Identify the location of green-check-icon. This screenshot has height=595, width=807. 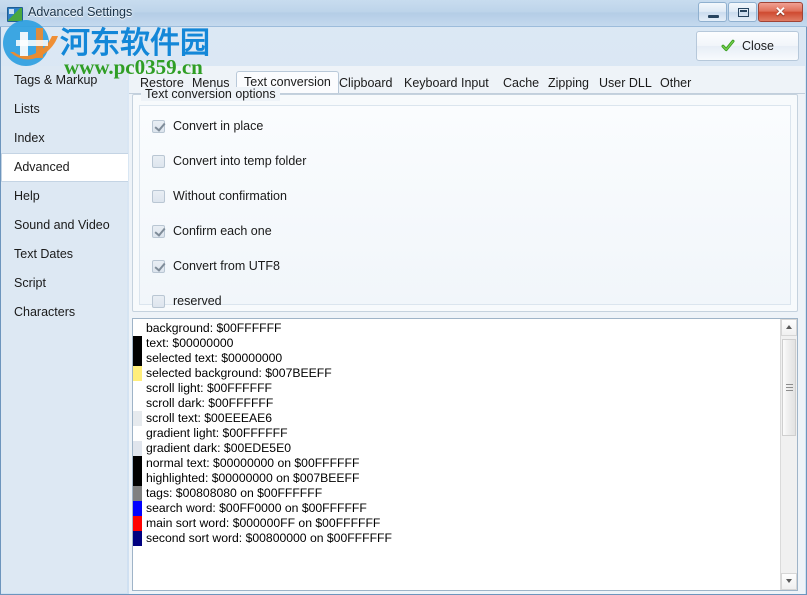
(728, 46).